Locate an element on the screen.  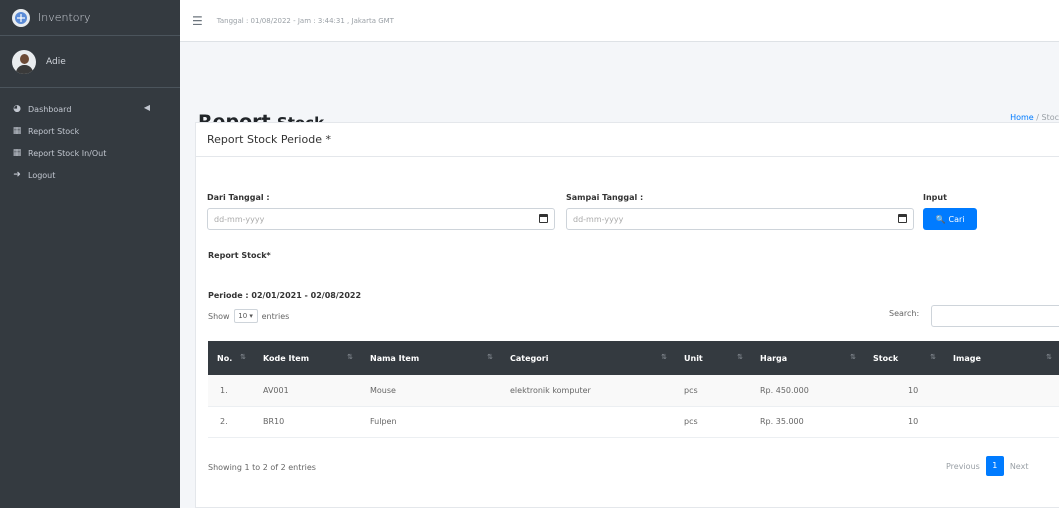
hamburger-menu-icon: ☰ is located at coordinates (197, 21).